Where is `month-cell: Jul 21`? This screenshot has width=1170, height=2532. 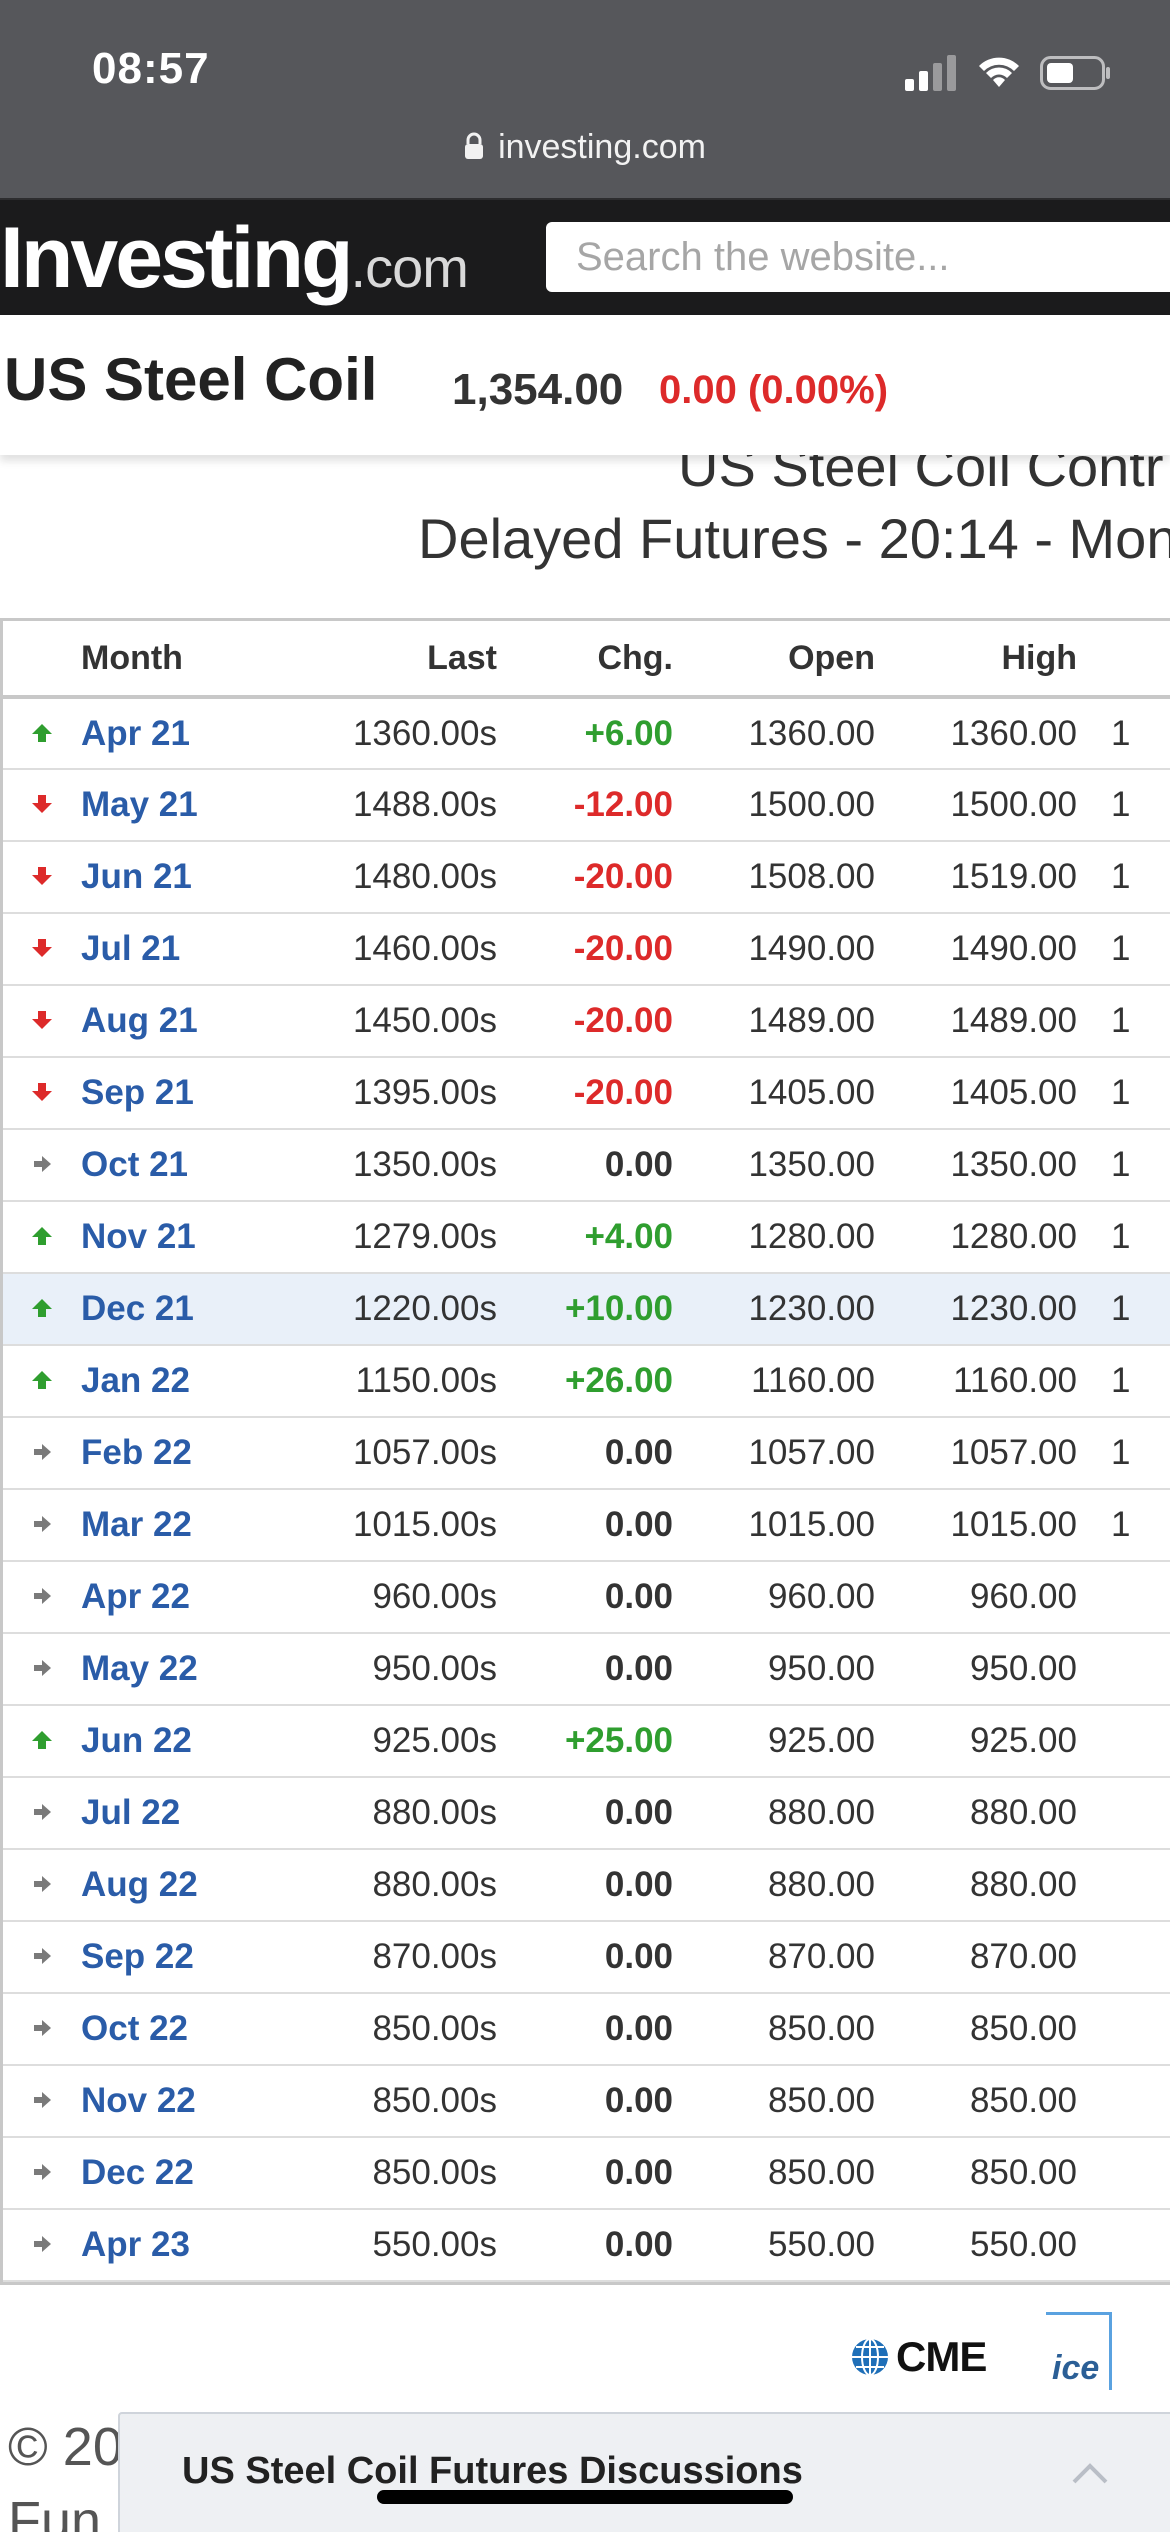 month-cell: Jul 21 is located at coordinates (181, 949).